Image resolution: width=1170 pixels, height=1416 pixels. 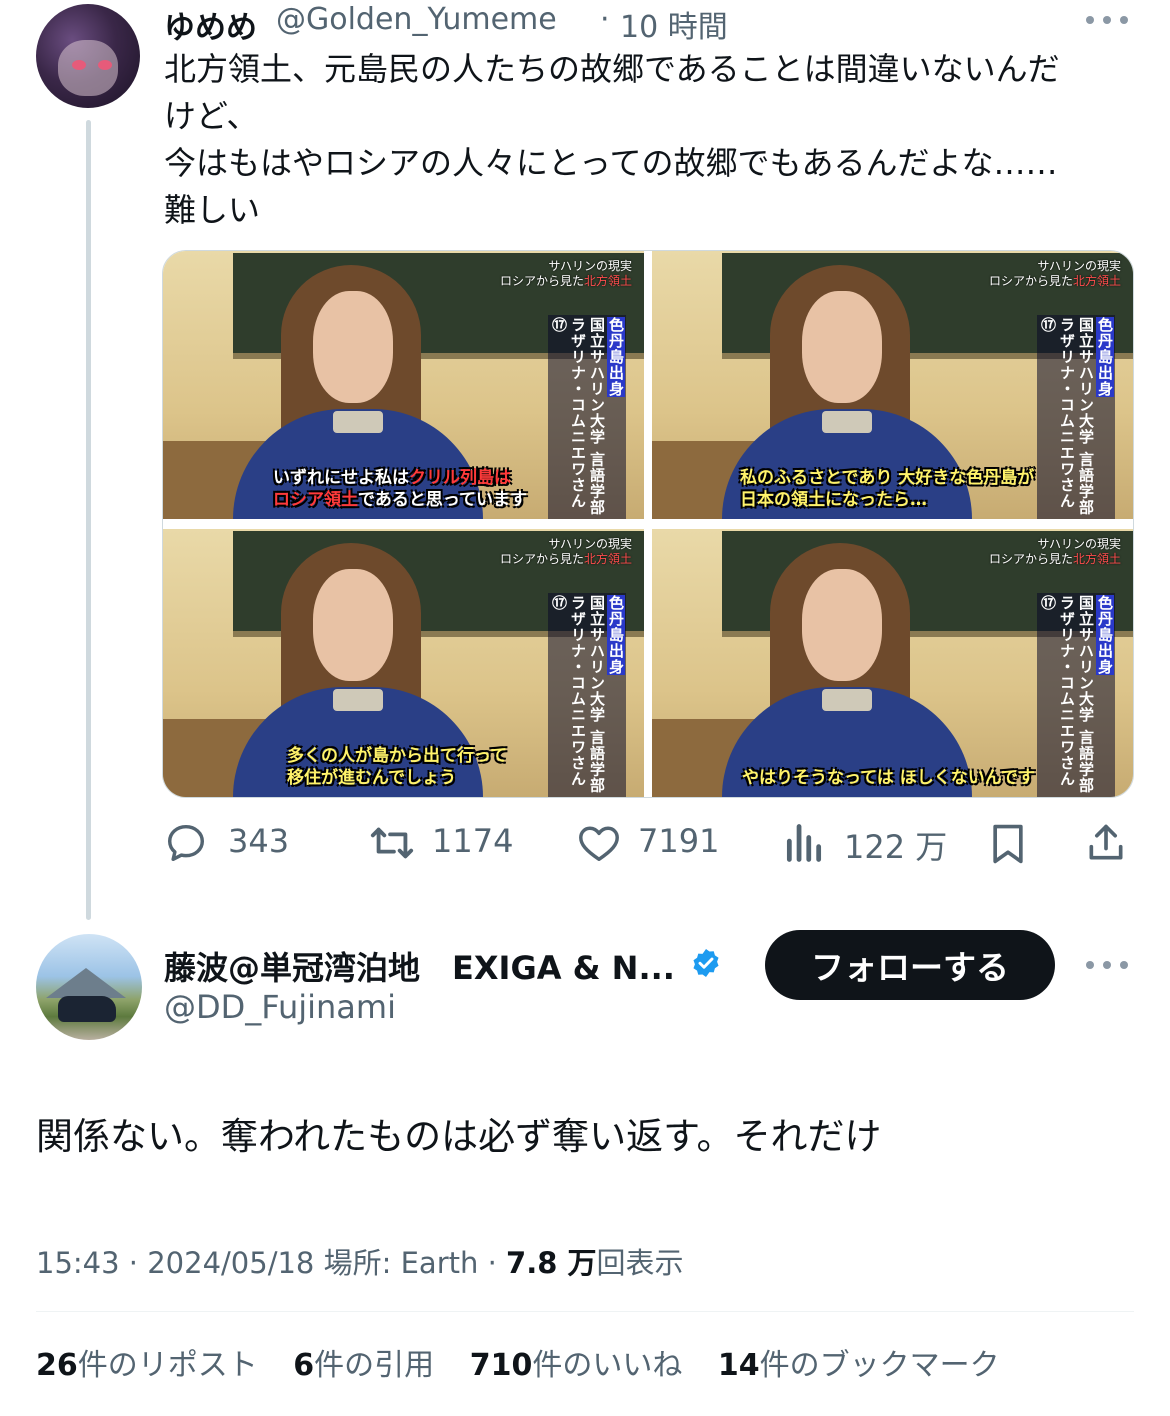 What do you see at coordinates (186, 843) in the screenshot?
I see `reply-icon` at bounding box center [186, 843].